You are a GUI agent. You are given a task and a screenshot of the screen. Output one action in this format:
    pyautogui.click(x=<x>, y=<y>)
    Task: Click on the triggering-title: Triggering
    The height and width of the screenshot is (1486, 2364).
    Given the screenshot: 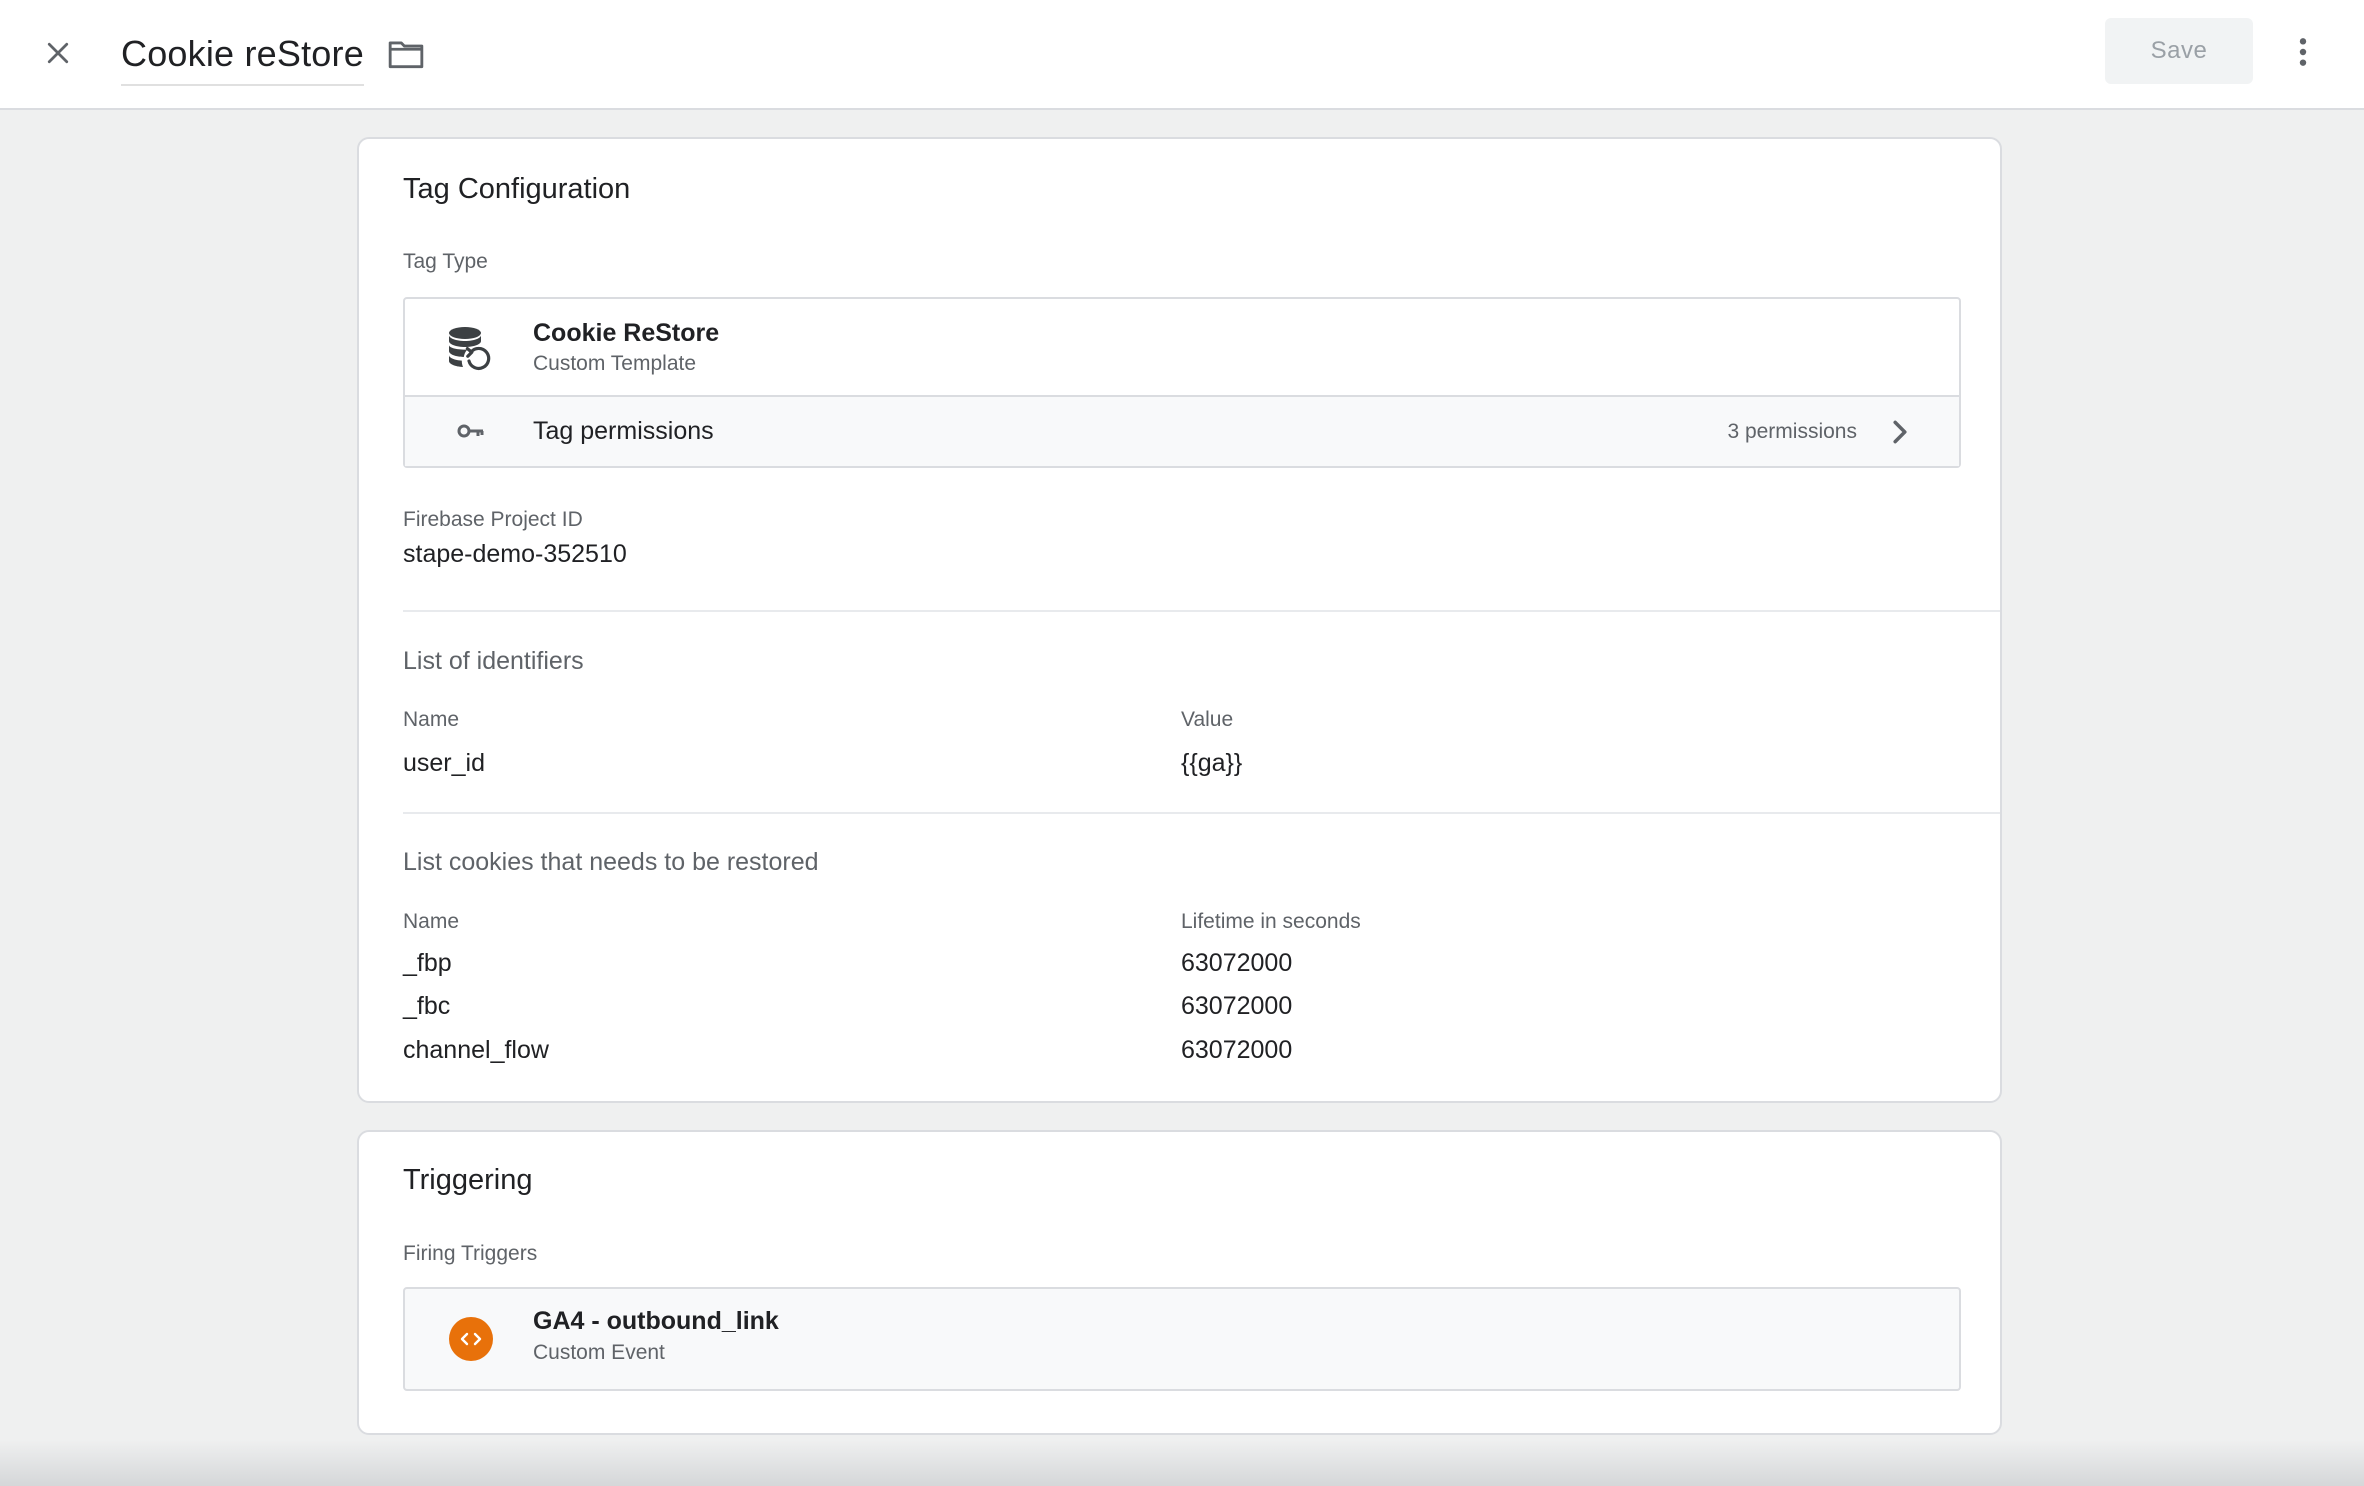 What is the action you would take?
    pyautogui.click(x=468, y=1180)
    